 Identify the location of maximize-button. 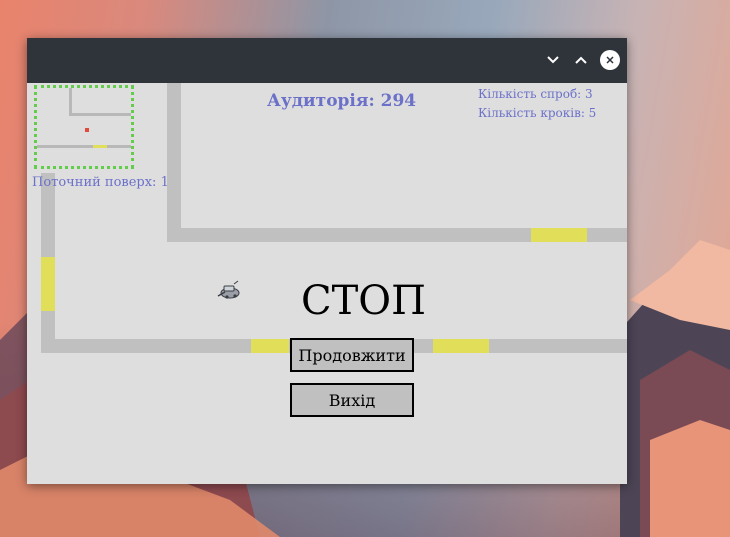
(581, 60).